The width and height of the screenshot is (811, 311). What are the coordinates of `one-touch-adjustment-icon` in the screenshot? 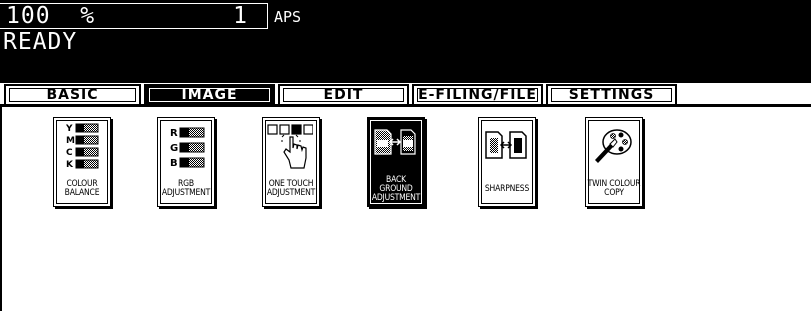 It's located at (290, 146).